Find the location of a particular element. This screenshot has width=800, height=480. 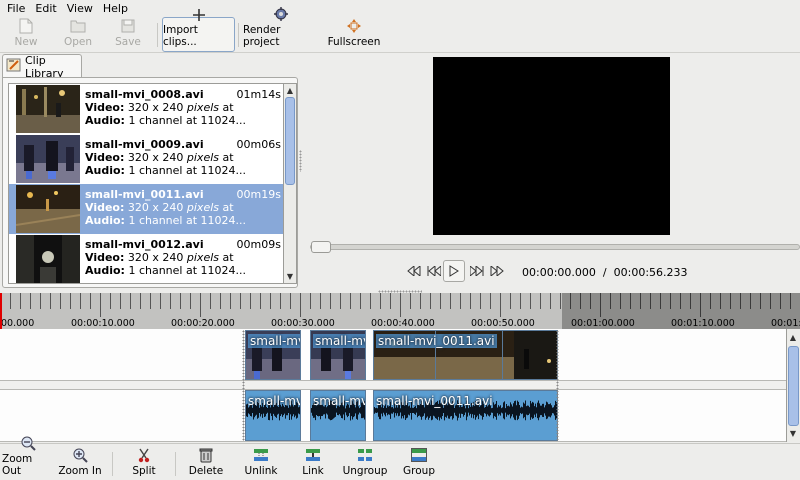

menubar: File Edit View Help is located at coordinates (400, 8).